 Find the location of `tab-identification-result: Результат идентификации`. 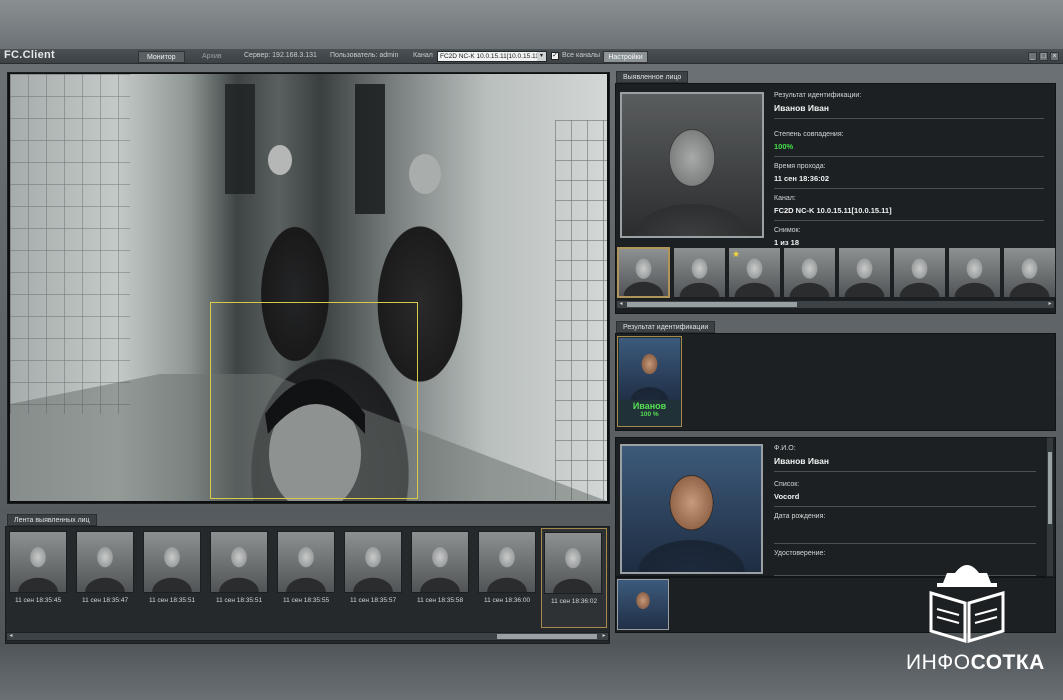

tab-identification-result: Результат идентификации is located at coordinates (666, 327).